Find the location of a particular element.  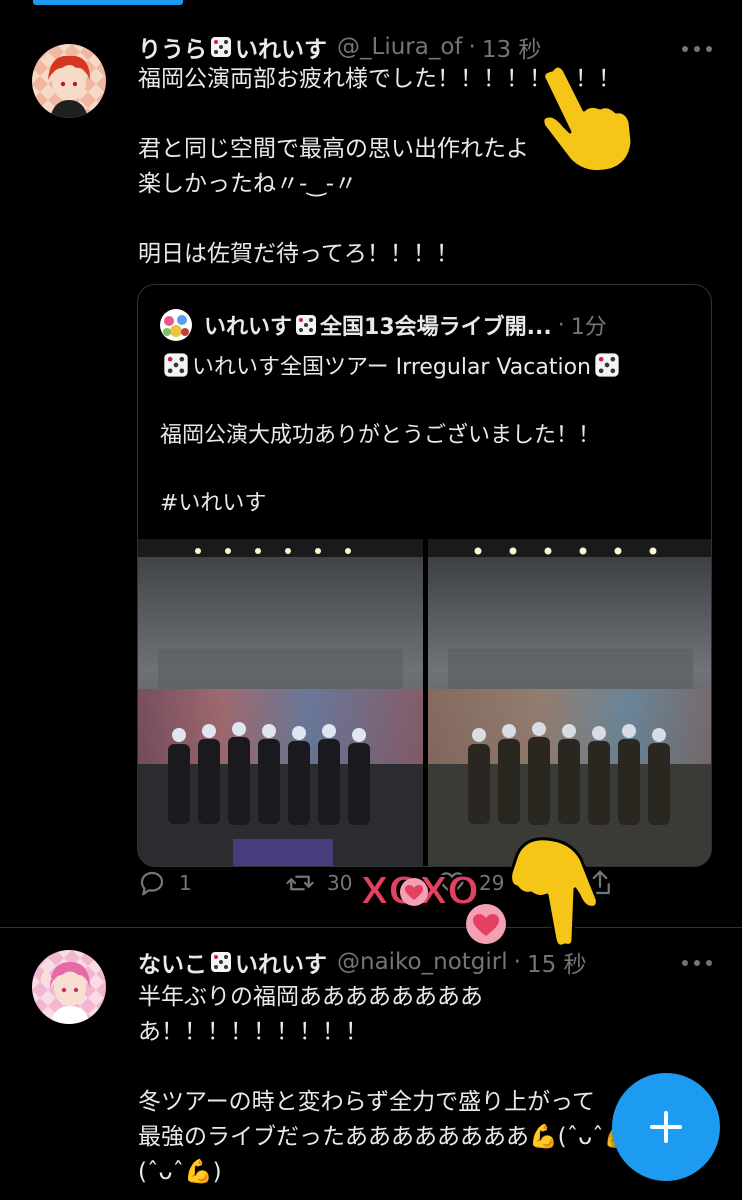

retweet-count: 30 is located at coordinates (340, 883).